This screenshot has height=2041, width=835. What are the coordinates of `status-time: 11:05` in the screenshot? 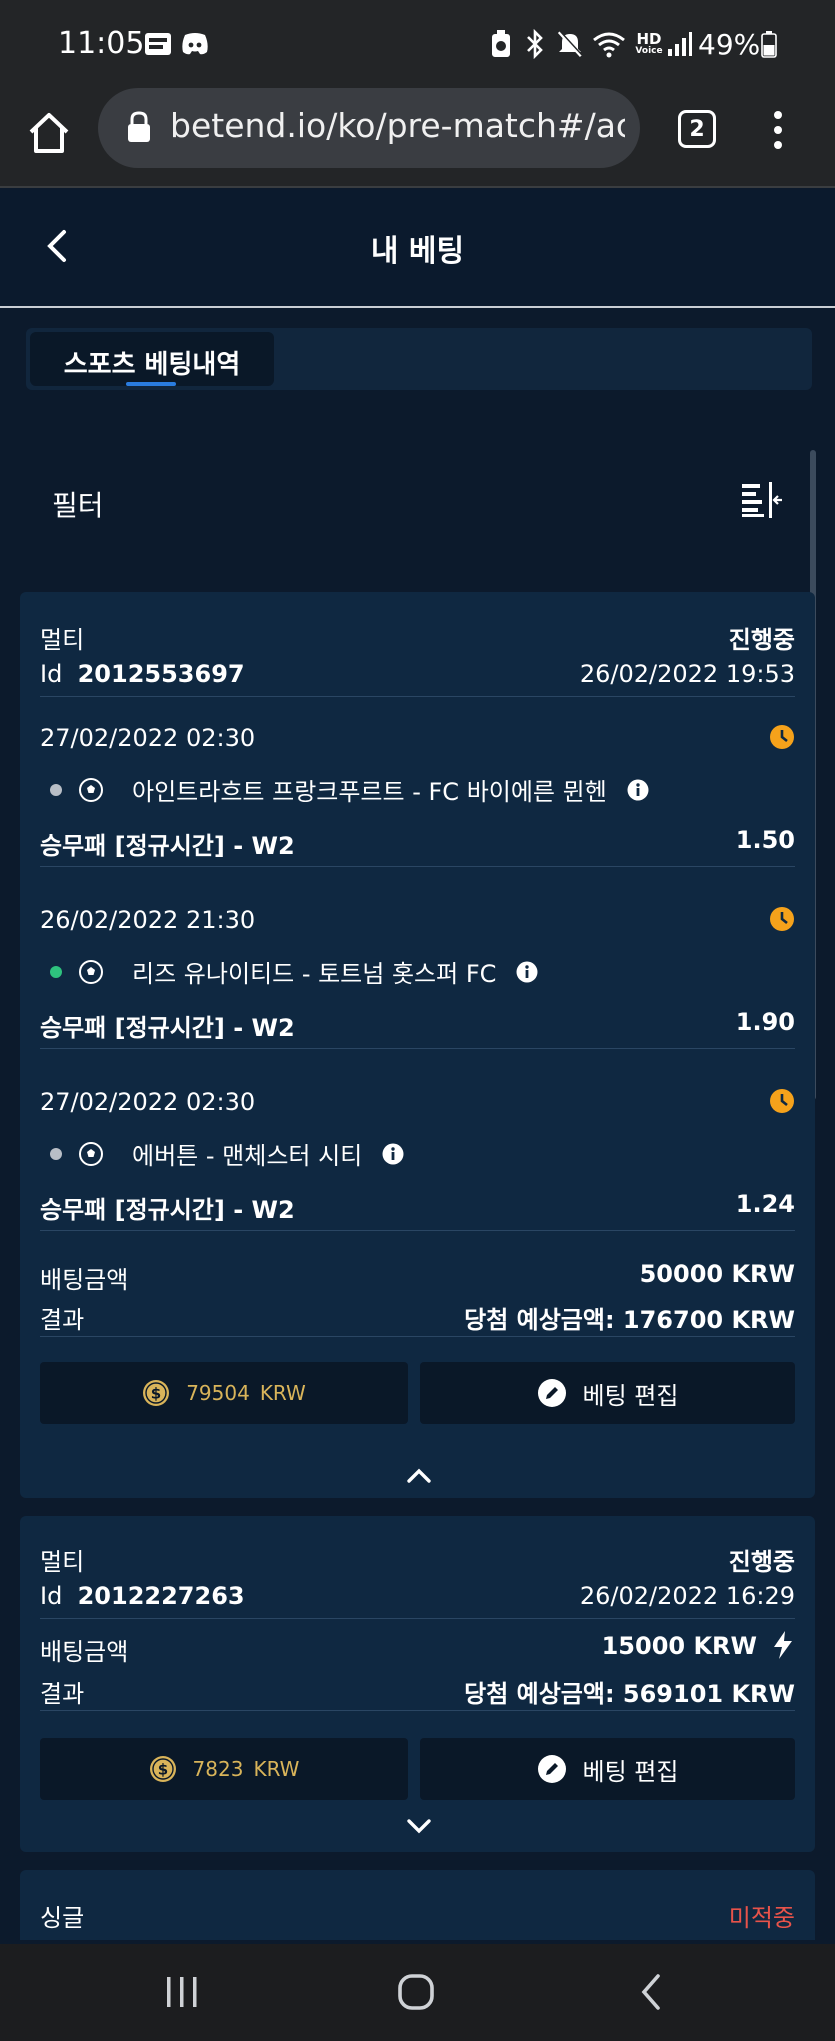 It's located at (101, 43).